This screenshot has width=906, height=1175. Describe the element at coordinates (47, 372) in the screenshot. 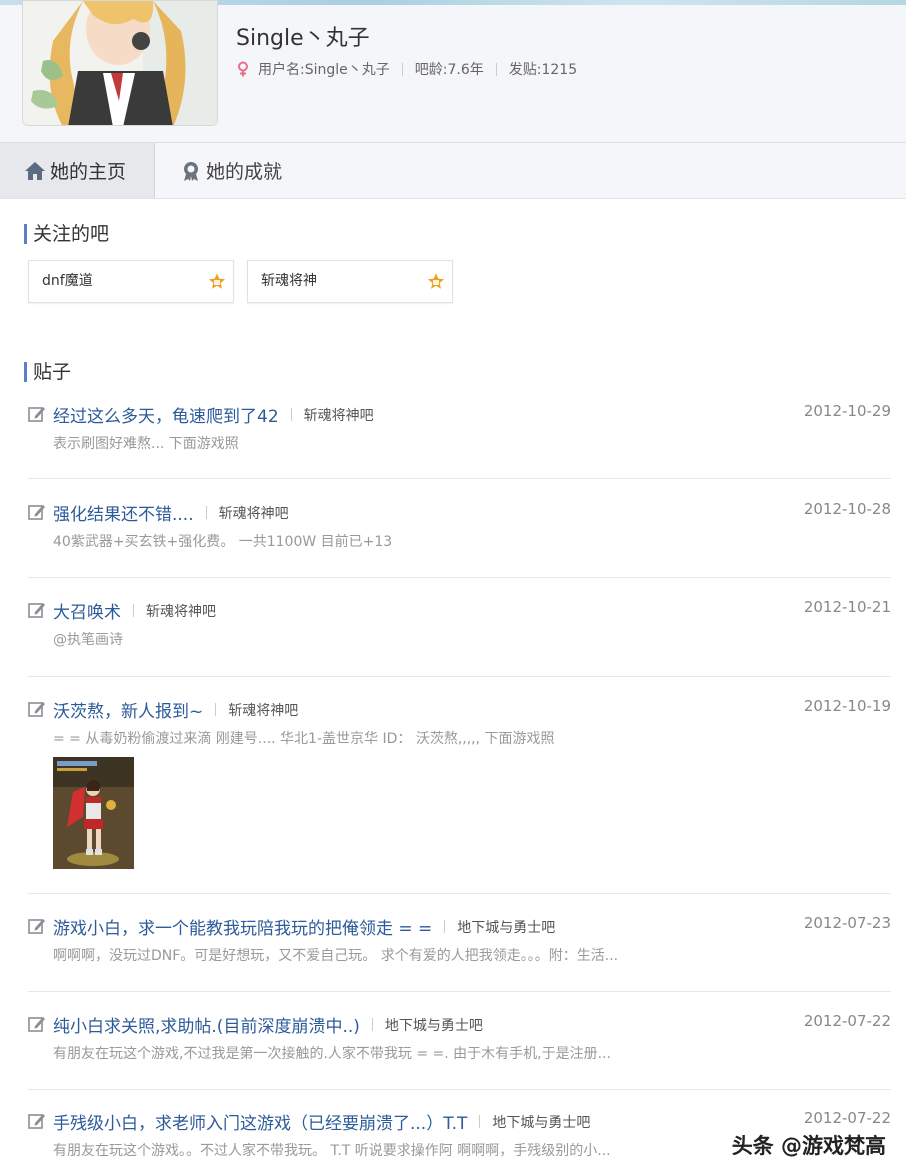

I see `posts-section-title: 贴子` at that location.